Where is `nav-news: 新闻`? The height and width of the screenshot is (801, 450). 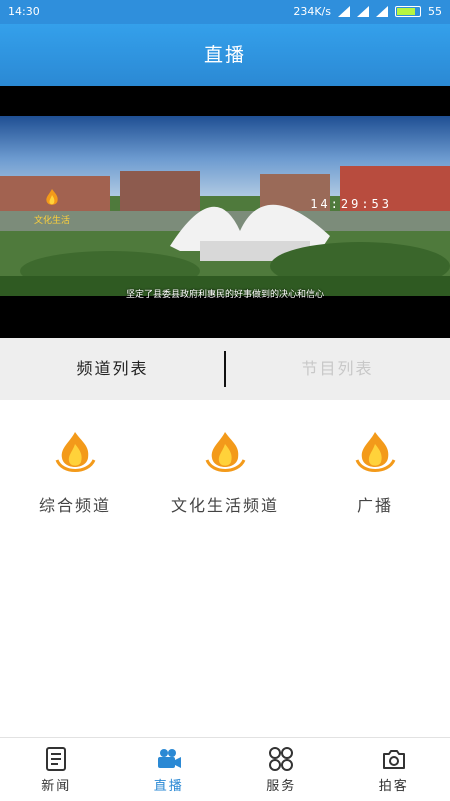
nav-news: 新闻 is located at coordinates (56, 769).